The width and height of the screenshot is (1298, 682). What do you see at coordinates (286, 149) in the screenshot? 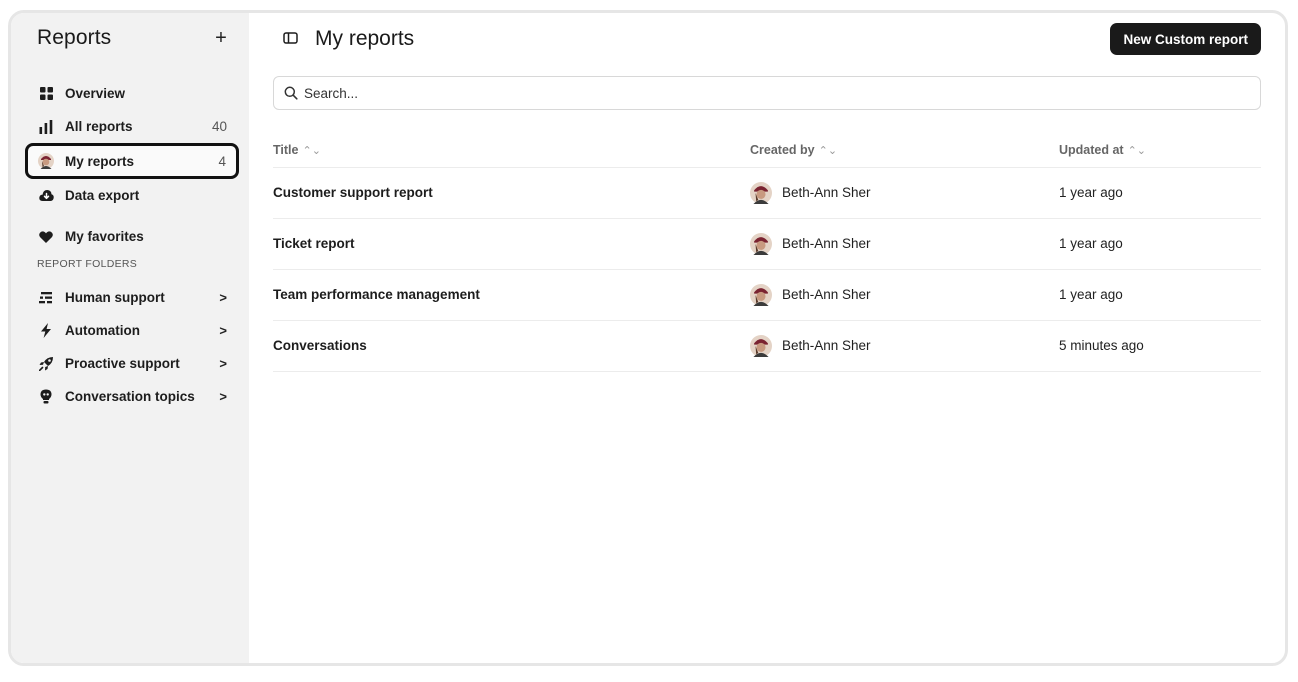
I see `column-label: Title` at bounding box center [286, 149].